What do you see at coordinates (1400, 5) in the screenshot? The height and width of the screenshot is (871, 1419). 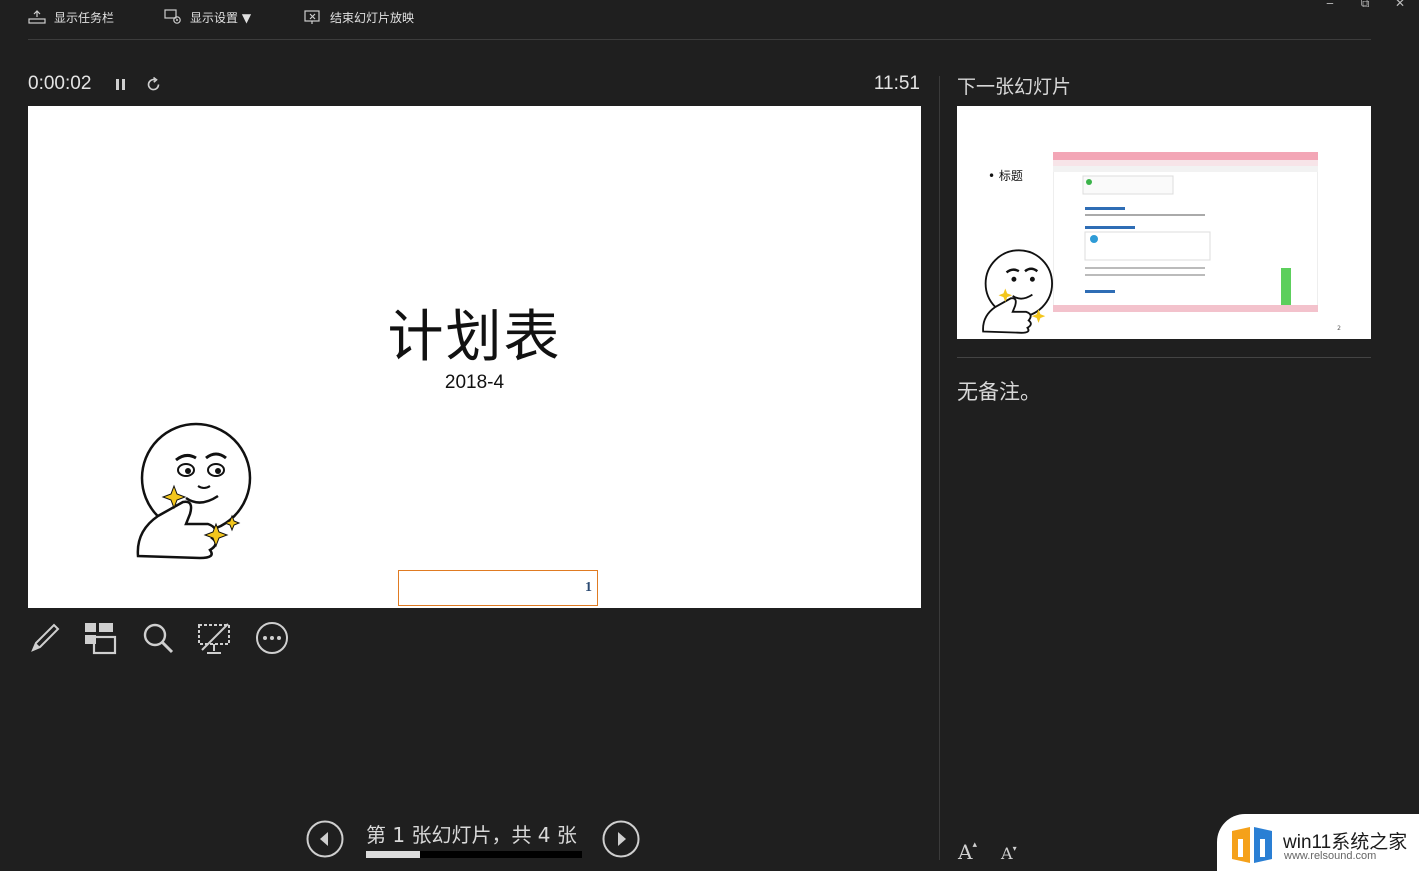 I see `close-button: ✕` at bounding box center [1400, 5].